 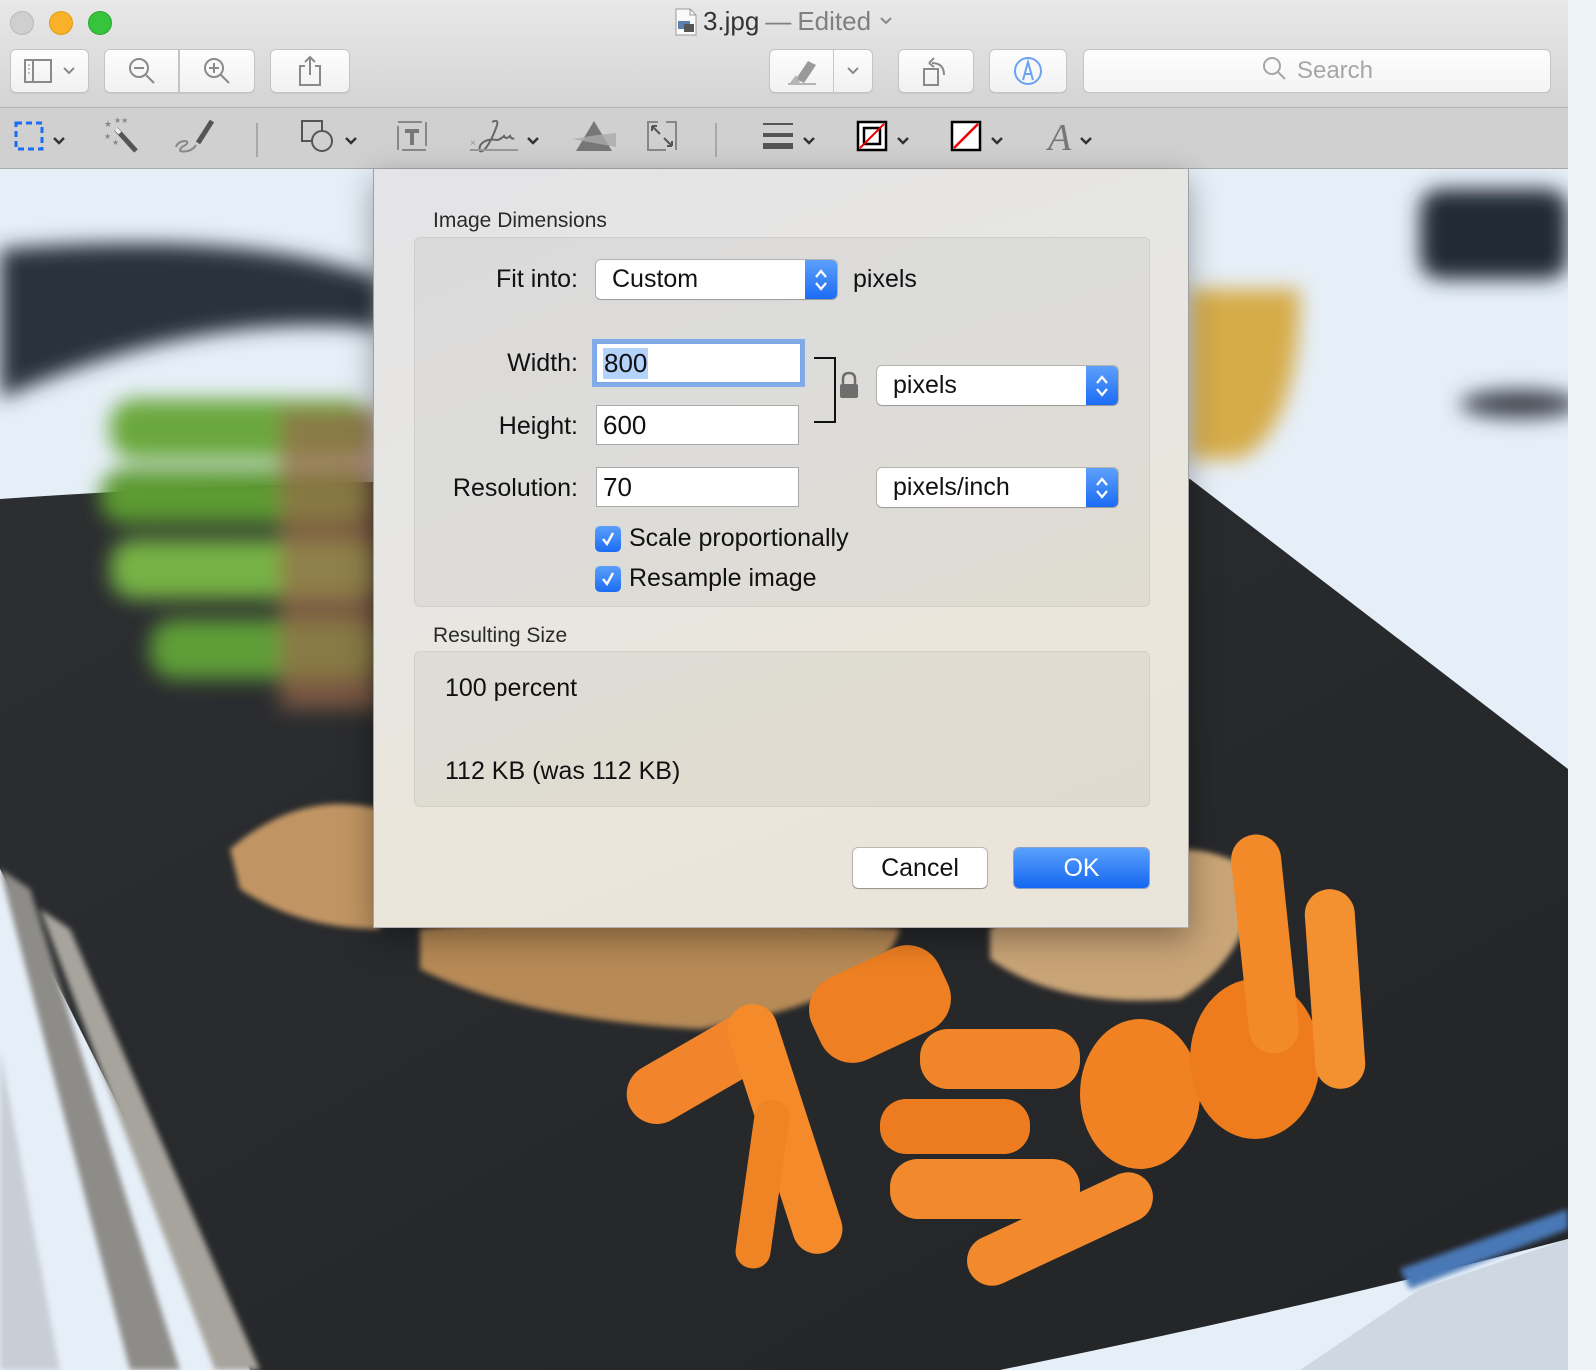 I want to click on text-box-icon, so click(x=412, y=138).